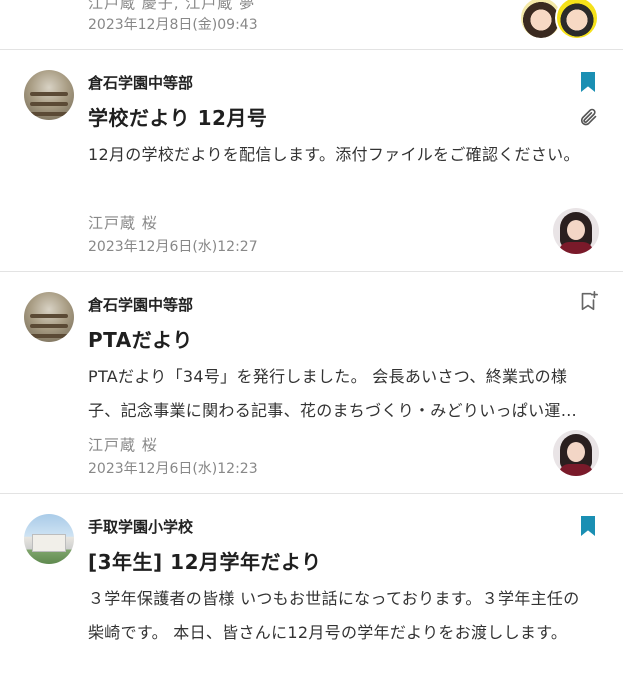  What do you see at coordinates (141, 527) in the screenshot?
I see `school-name: 手取学園小学校` at bounding box center [141, 527].